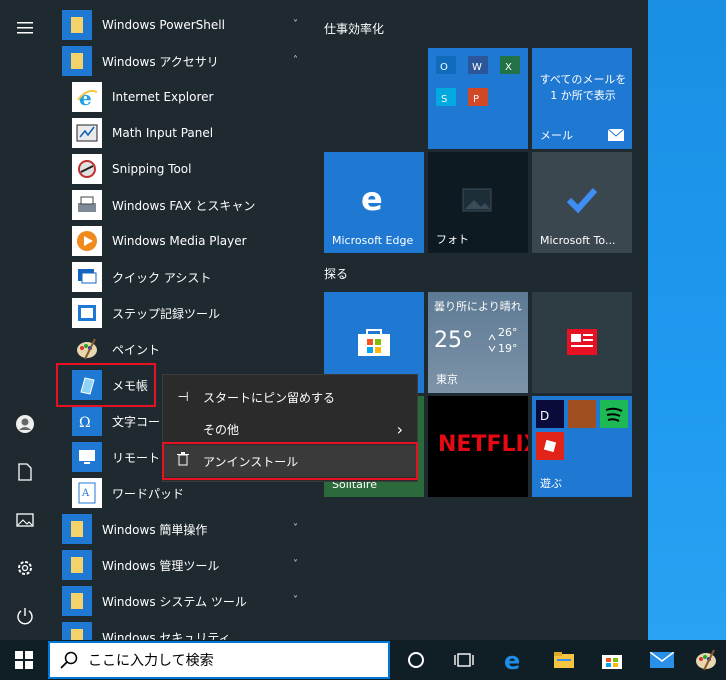 The image size is (726, 680). I want to click on file-explorer-icon, so click(564, 660).